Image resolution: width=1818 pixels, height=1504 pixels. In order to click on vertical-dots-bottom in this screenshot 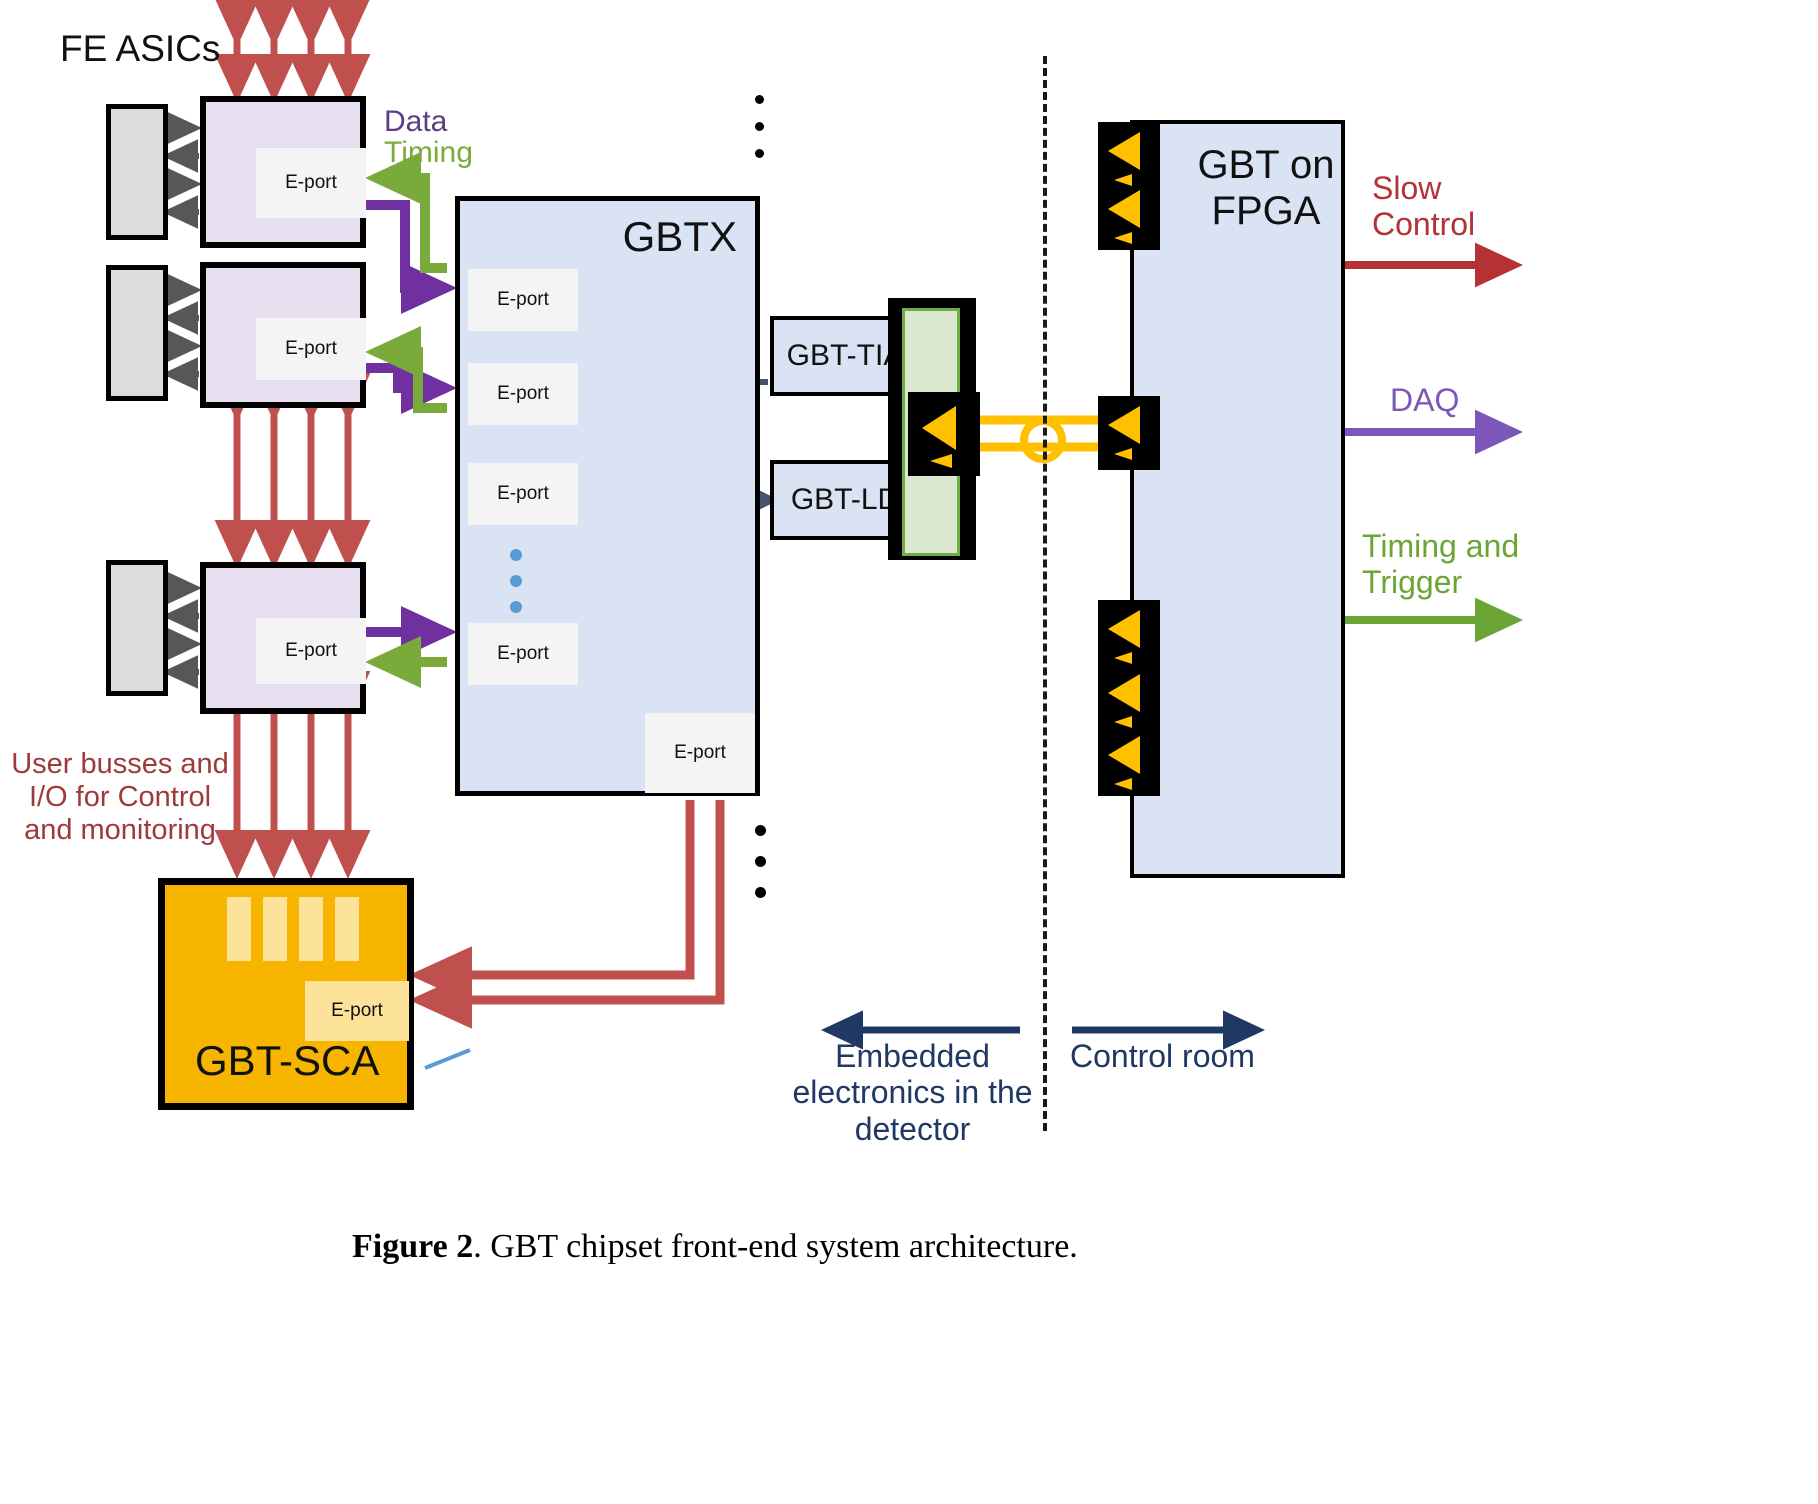, I will do `click(760, 861)`.